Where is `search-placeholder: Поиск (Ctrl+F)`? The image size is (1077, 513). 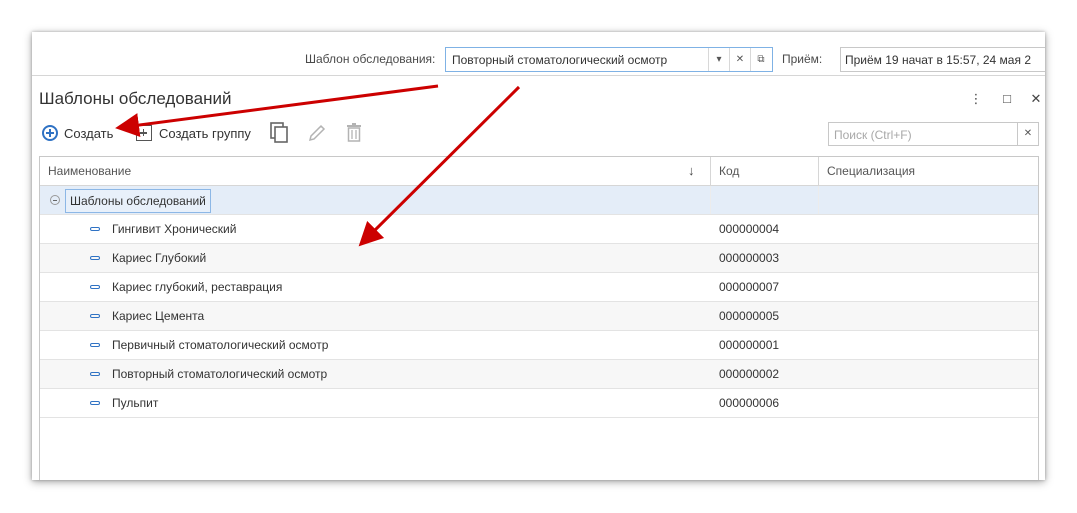
search-placeholder: Поиск (Ctrl+F) is located at coordinates (873, 135).